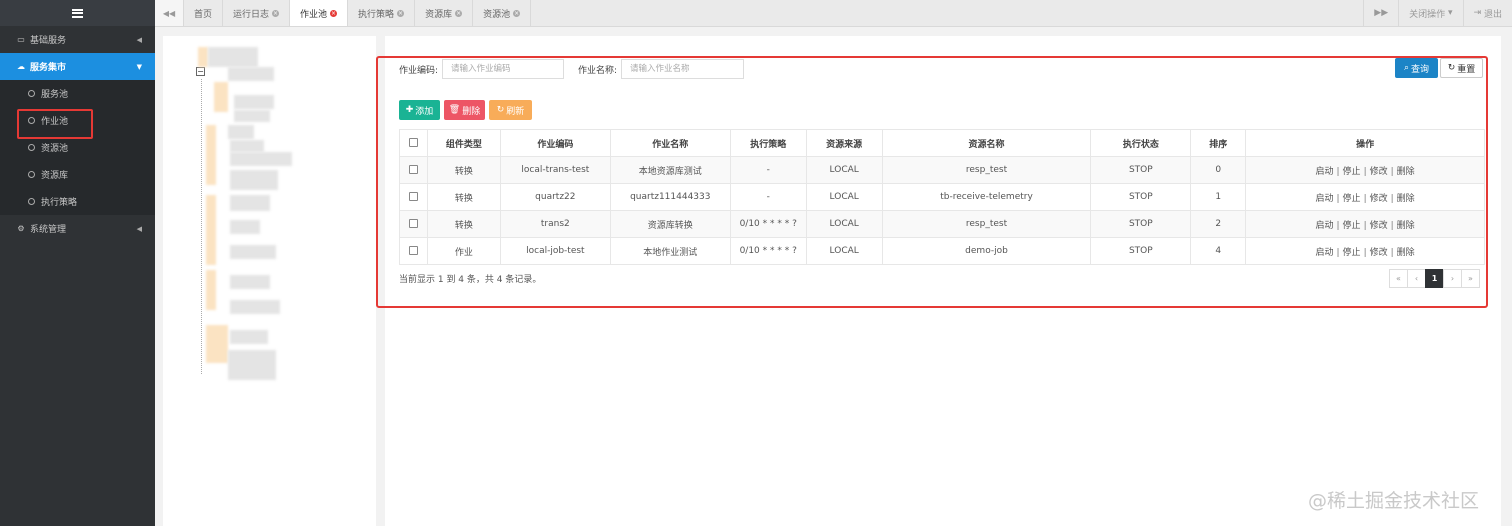  Describe the element at coordinates (986, 143) in the screenshot. I see `column-header: 资源名称` at that location.